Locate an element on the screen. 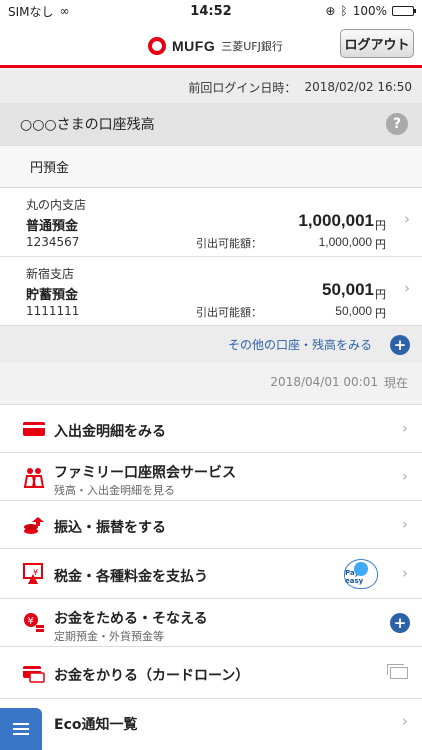  available-amount: 1,000,000 is located at coordinates (345, 242).